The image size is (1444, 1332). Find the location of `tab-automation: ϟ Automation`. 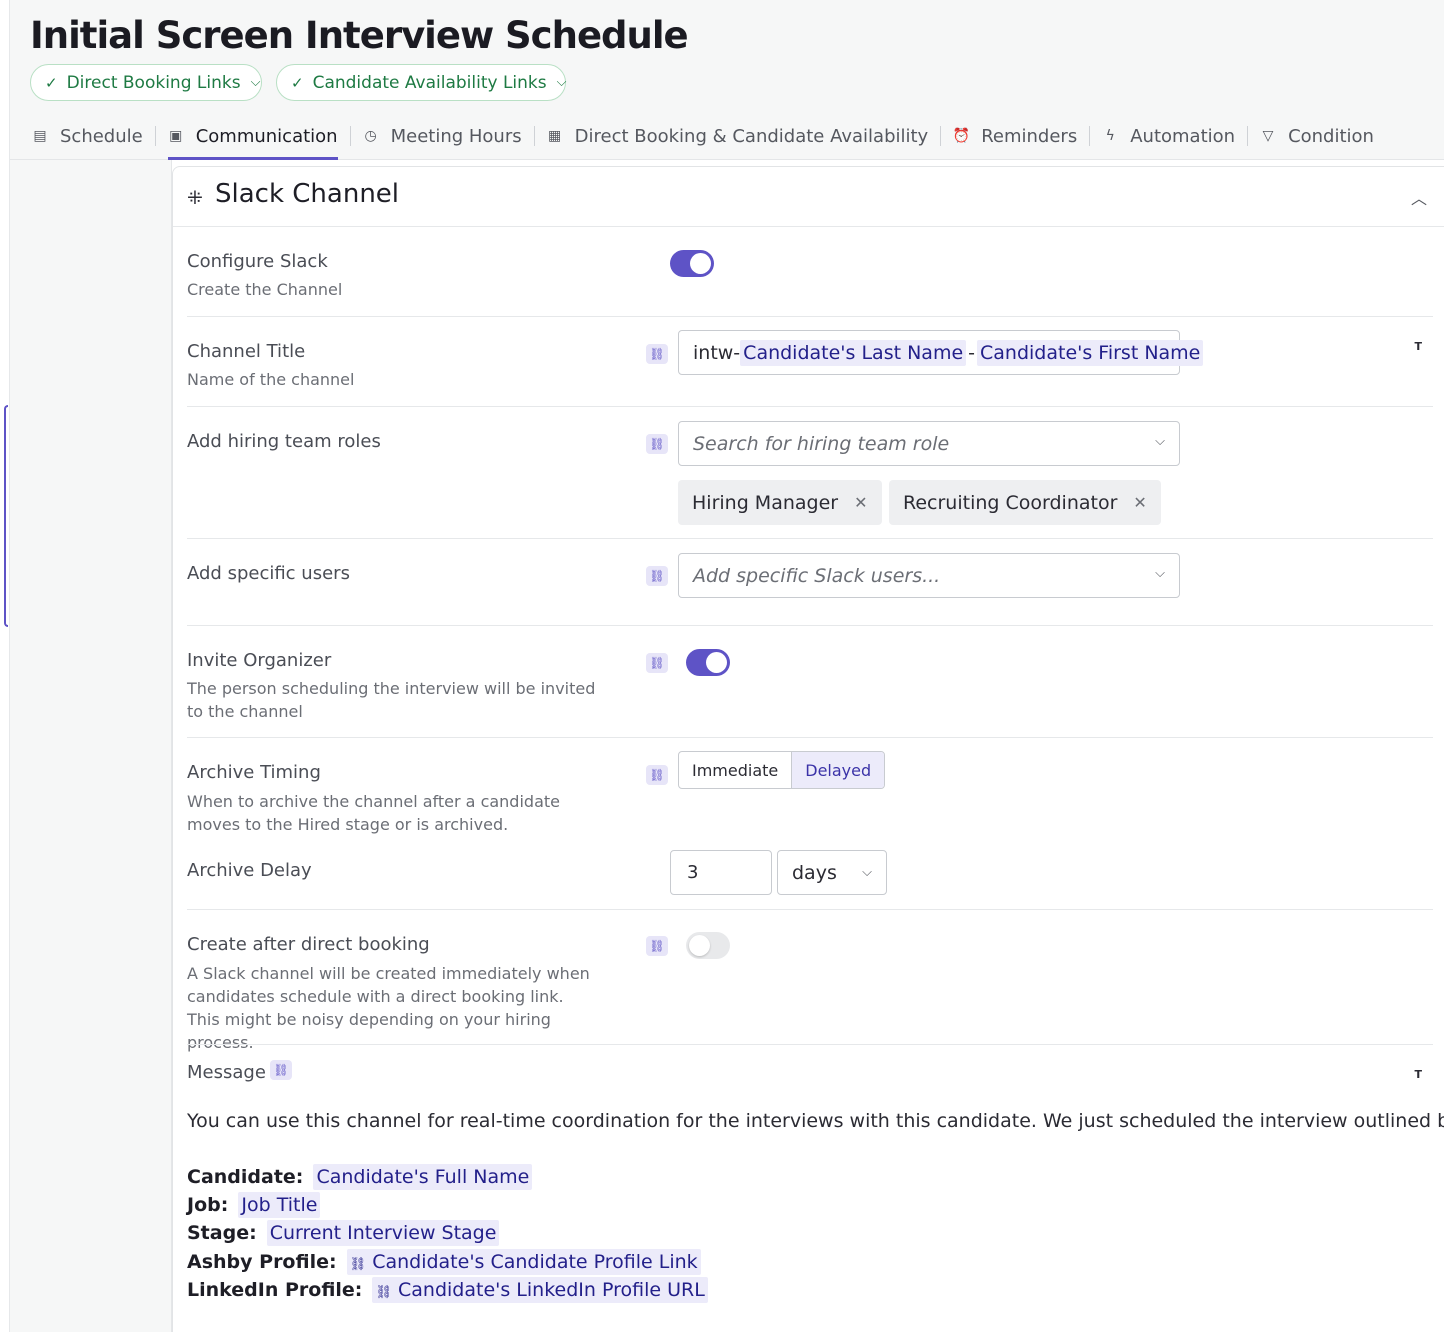

tab-automation: ϟ Automation is located at coordinates (1168, 136).